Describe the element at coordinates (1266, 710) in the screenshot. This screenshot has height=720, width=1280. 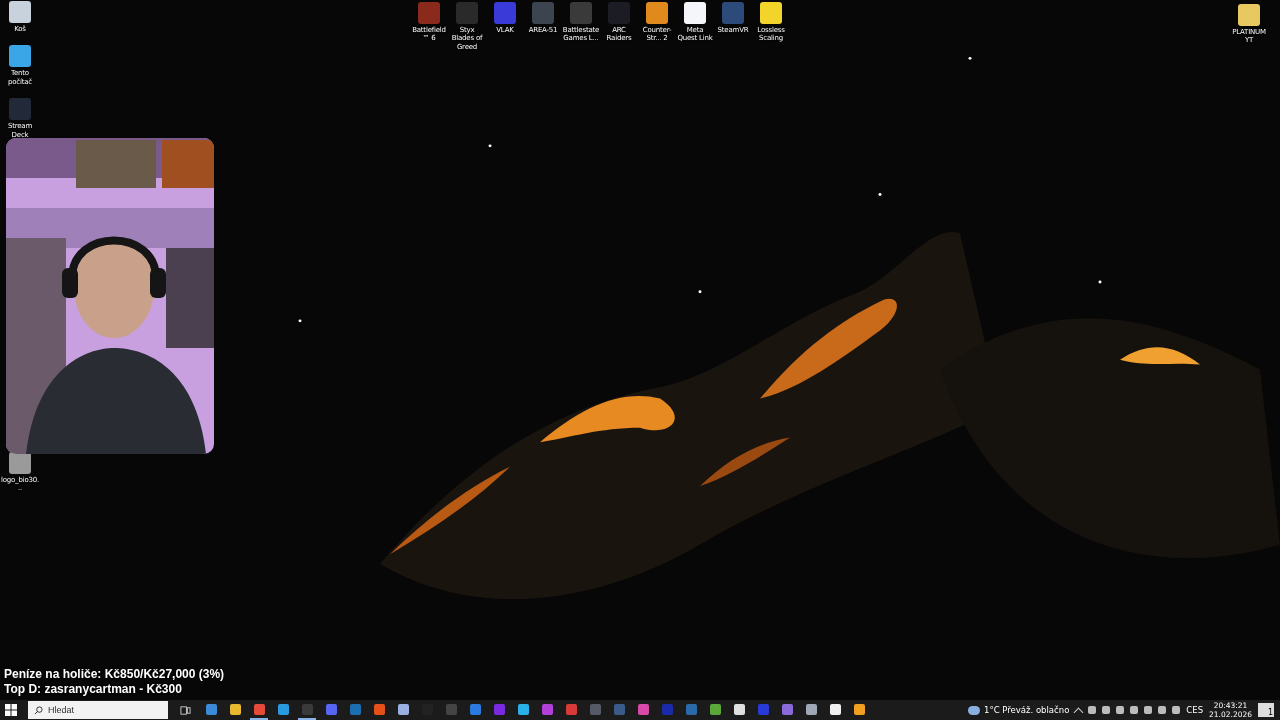
I see `notification-button: 1` at that location.